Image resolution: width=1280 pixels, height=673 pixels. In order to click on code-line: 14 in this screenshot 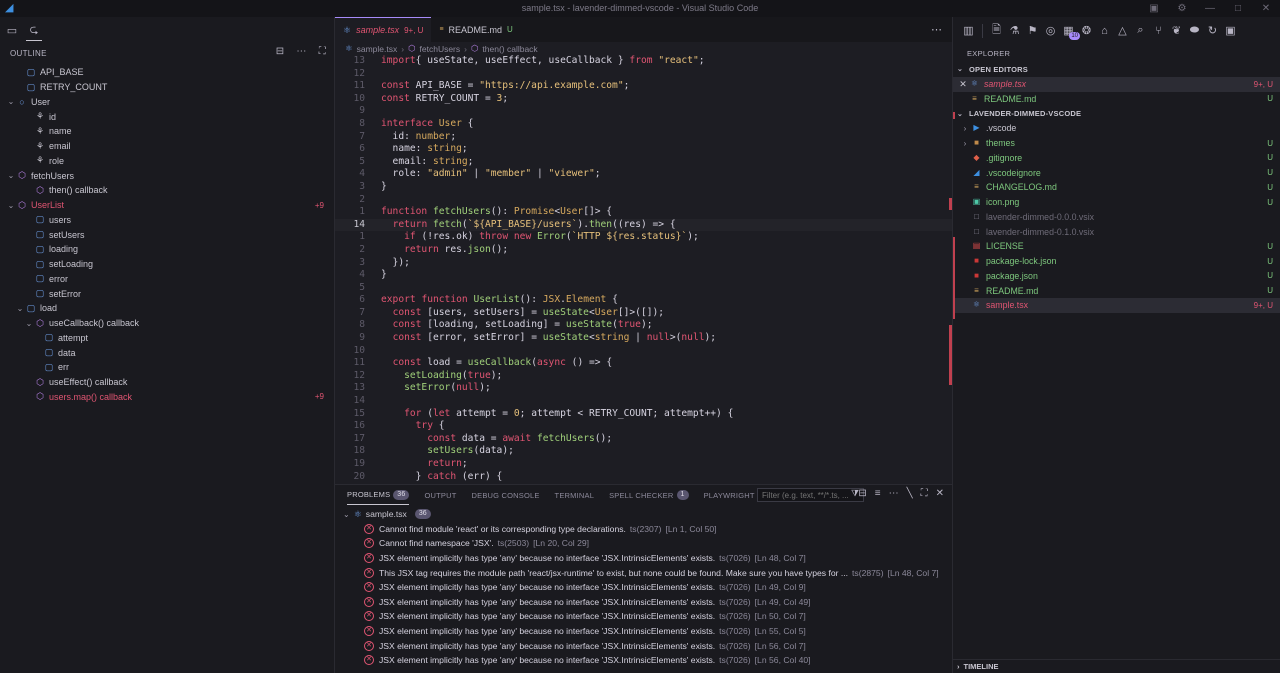, I will do `click(643, 401)`.